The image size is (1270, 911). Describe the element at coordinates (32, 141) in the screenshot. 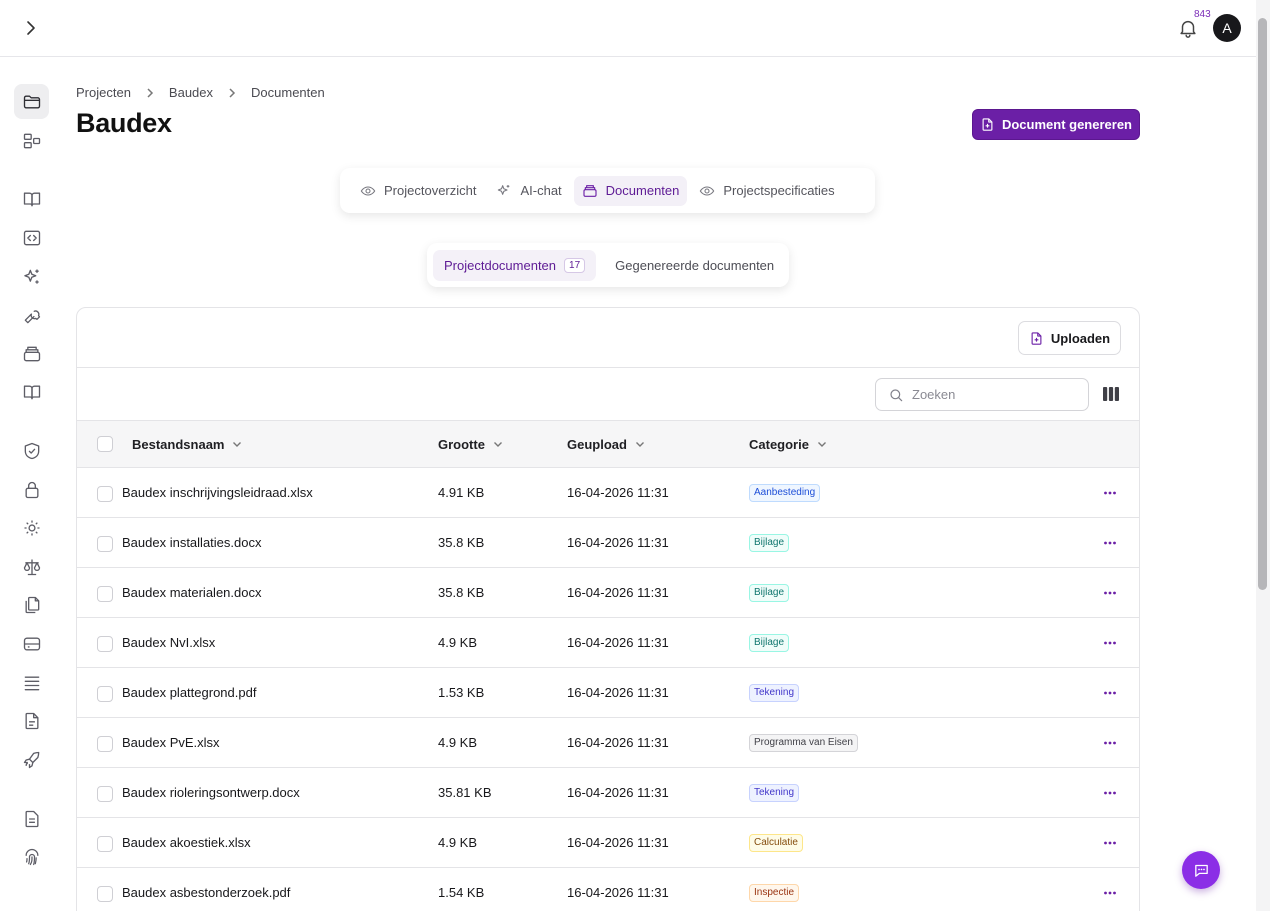

I see `layout-icon` at that location.